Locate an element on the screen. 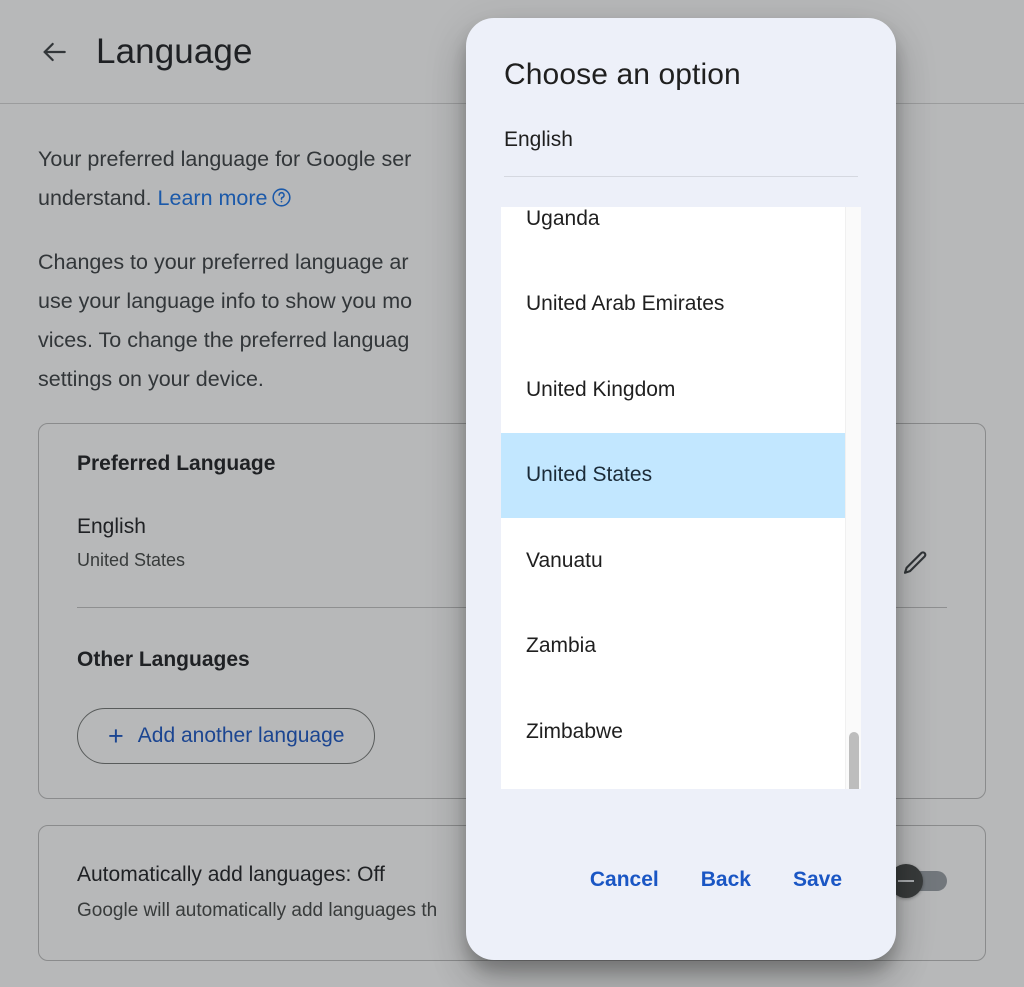 The height and width of the screenshot is (987, 1024). option-row: United Kingdom is located at coordinates (673, 390).